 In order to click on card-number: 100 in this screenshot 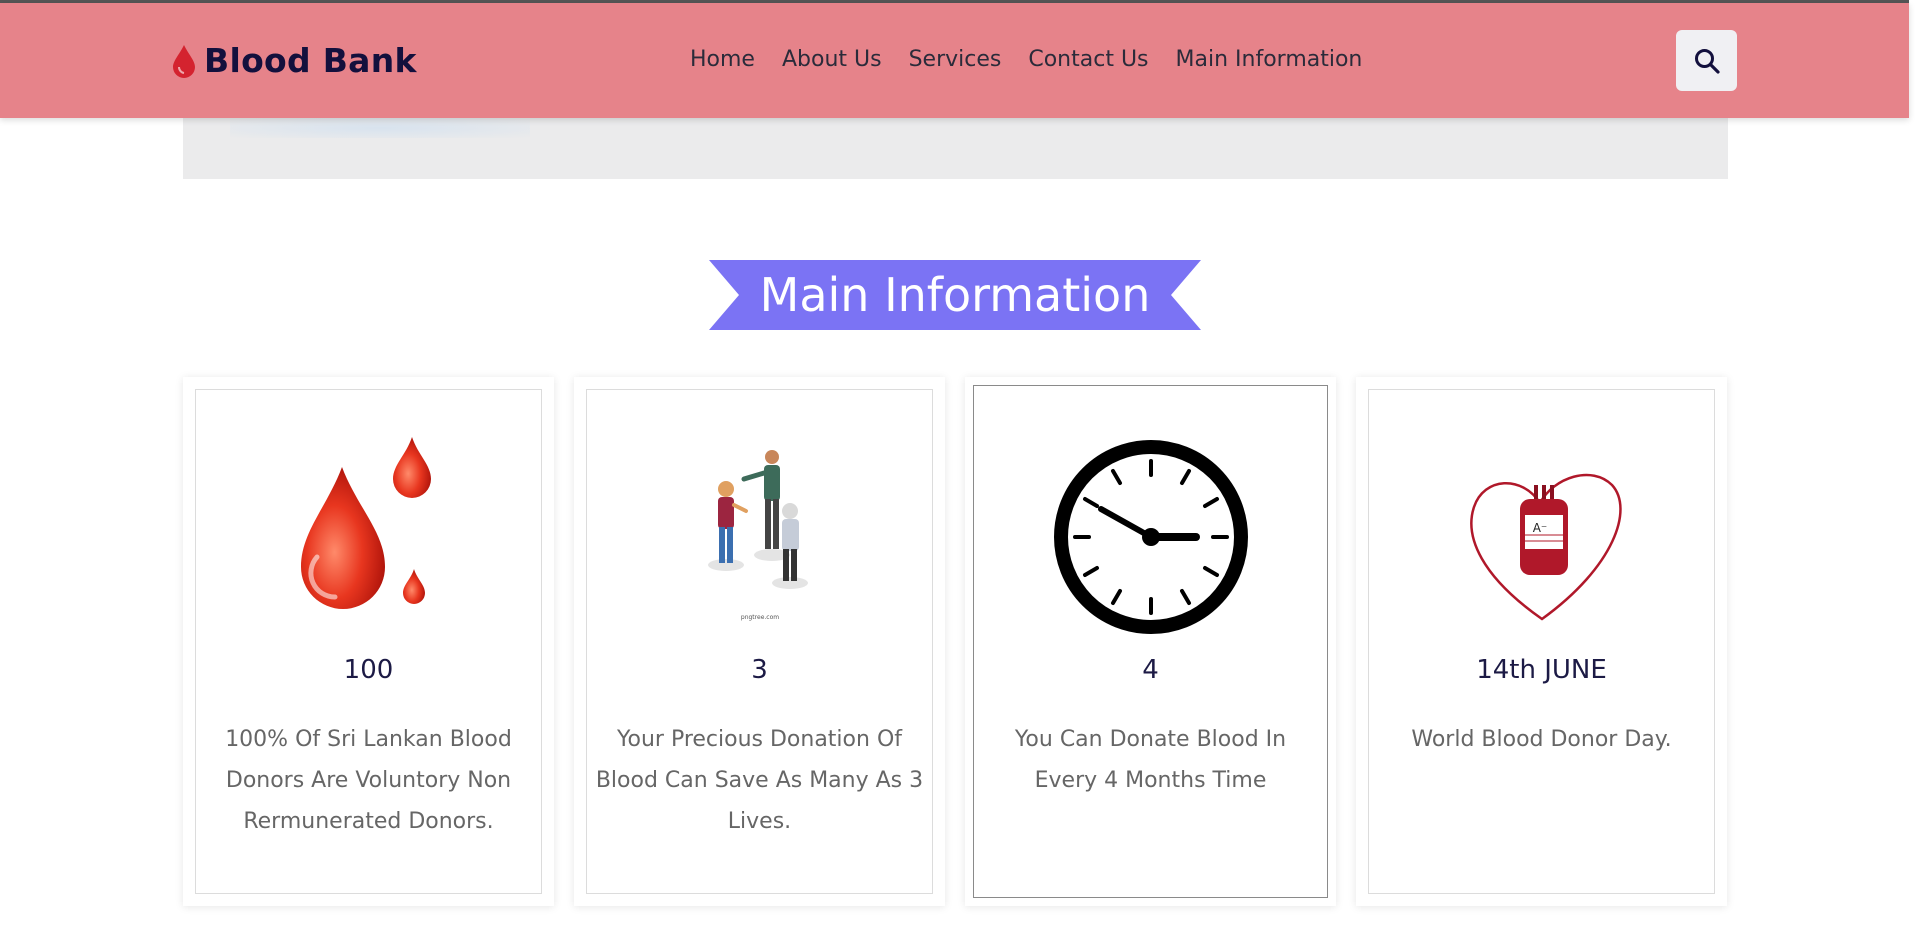, I will do `click(368, 670)`.